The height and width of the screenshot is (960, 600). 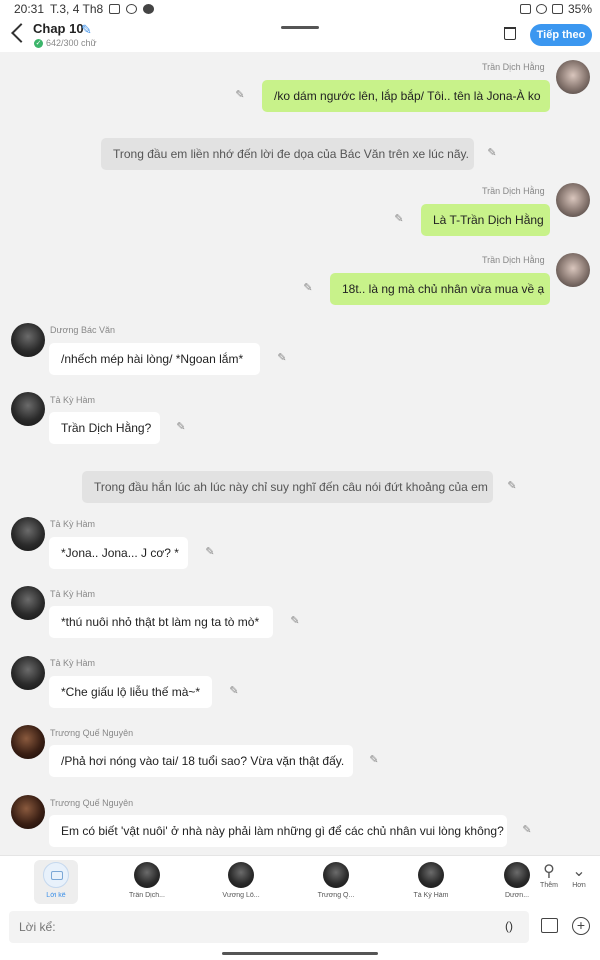 I want to click on message-bubble: Là T-Trần Dịch Hằng, so click(x=485, y=220).